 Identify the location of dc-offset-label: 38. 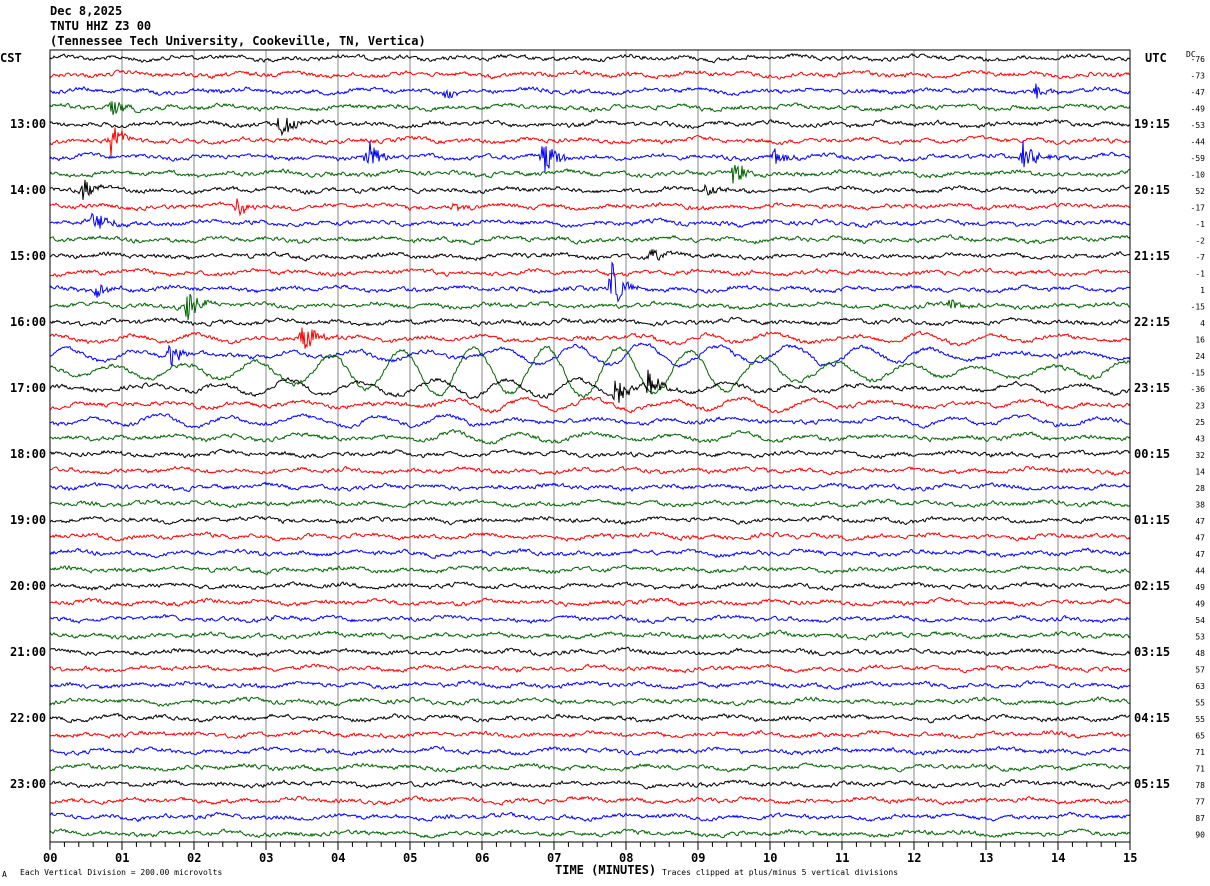
(1200, 505).